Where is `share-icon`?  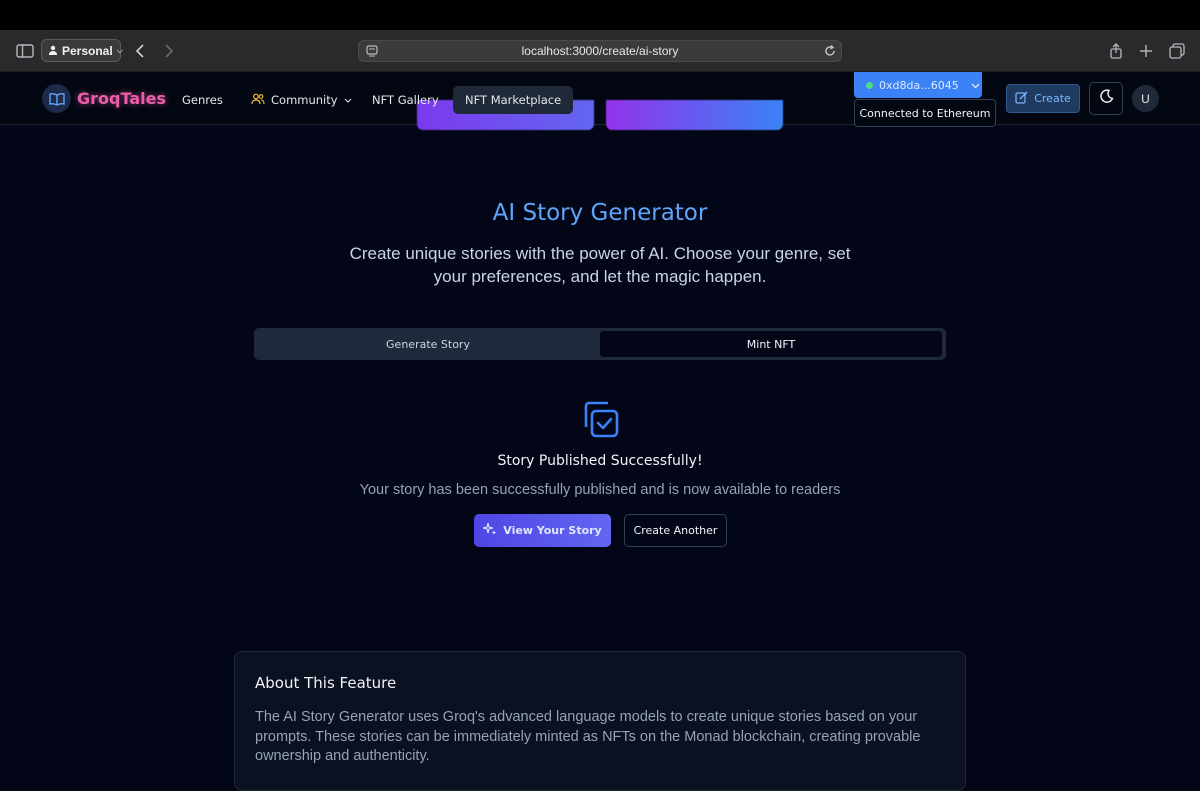 share-icon is located at coordinates (1116, 51).